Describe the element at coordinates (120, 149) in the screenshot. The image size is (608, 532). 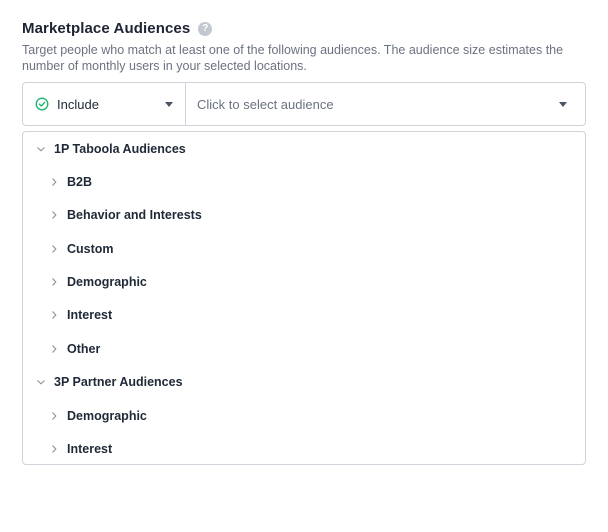
I see `tree-group-label: 1P Taboola Audiences` at that location.